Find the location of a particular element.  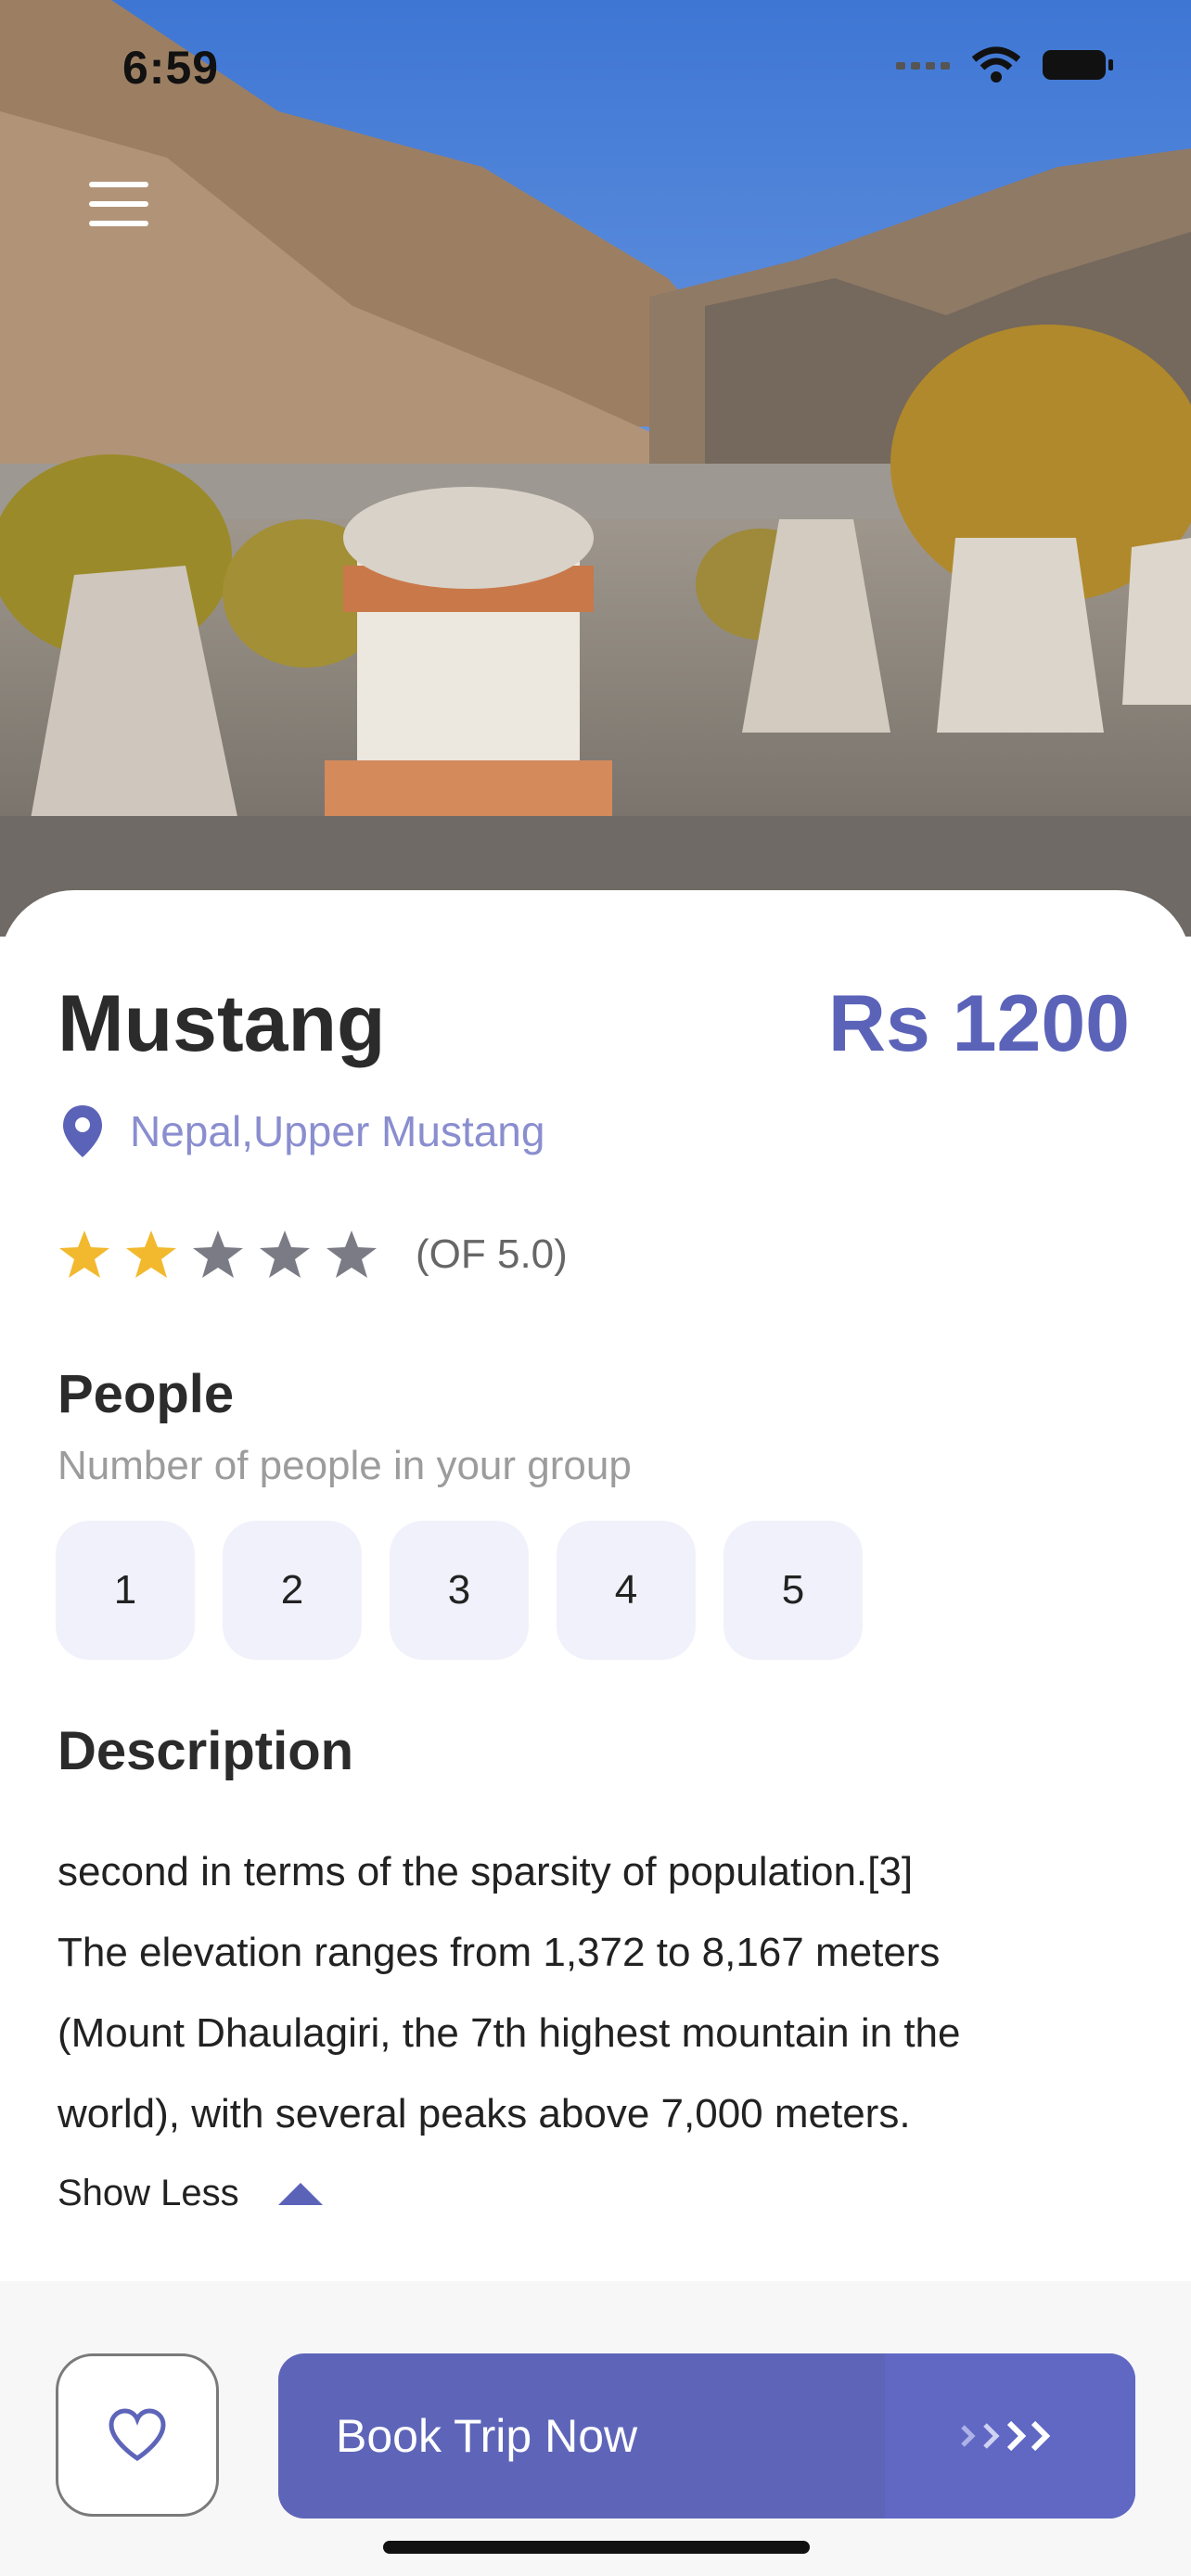

people-option-3: 3 is located at coordinates (459, 1591).